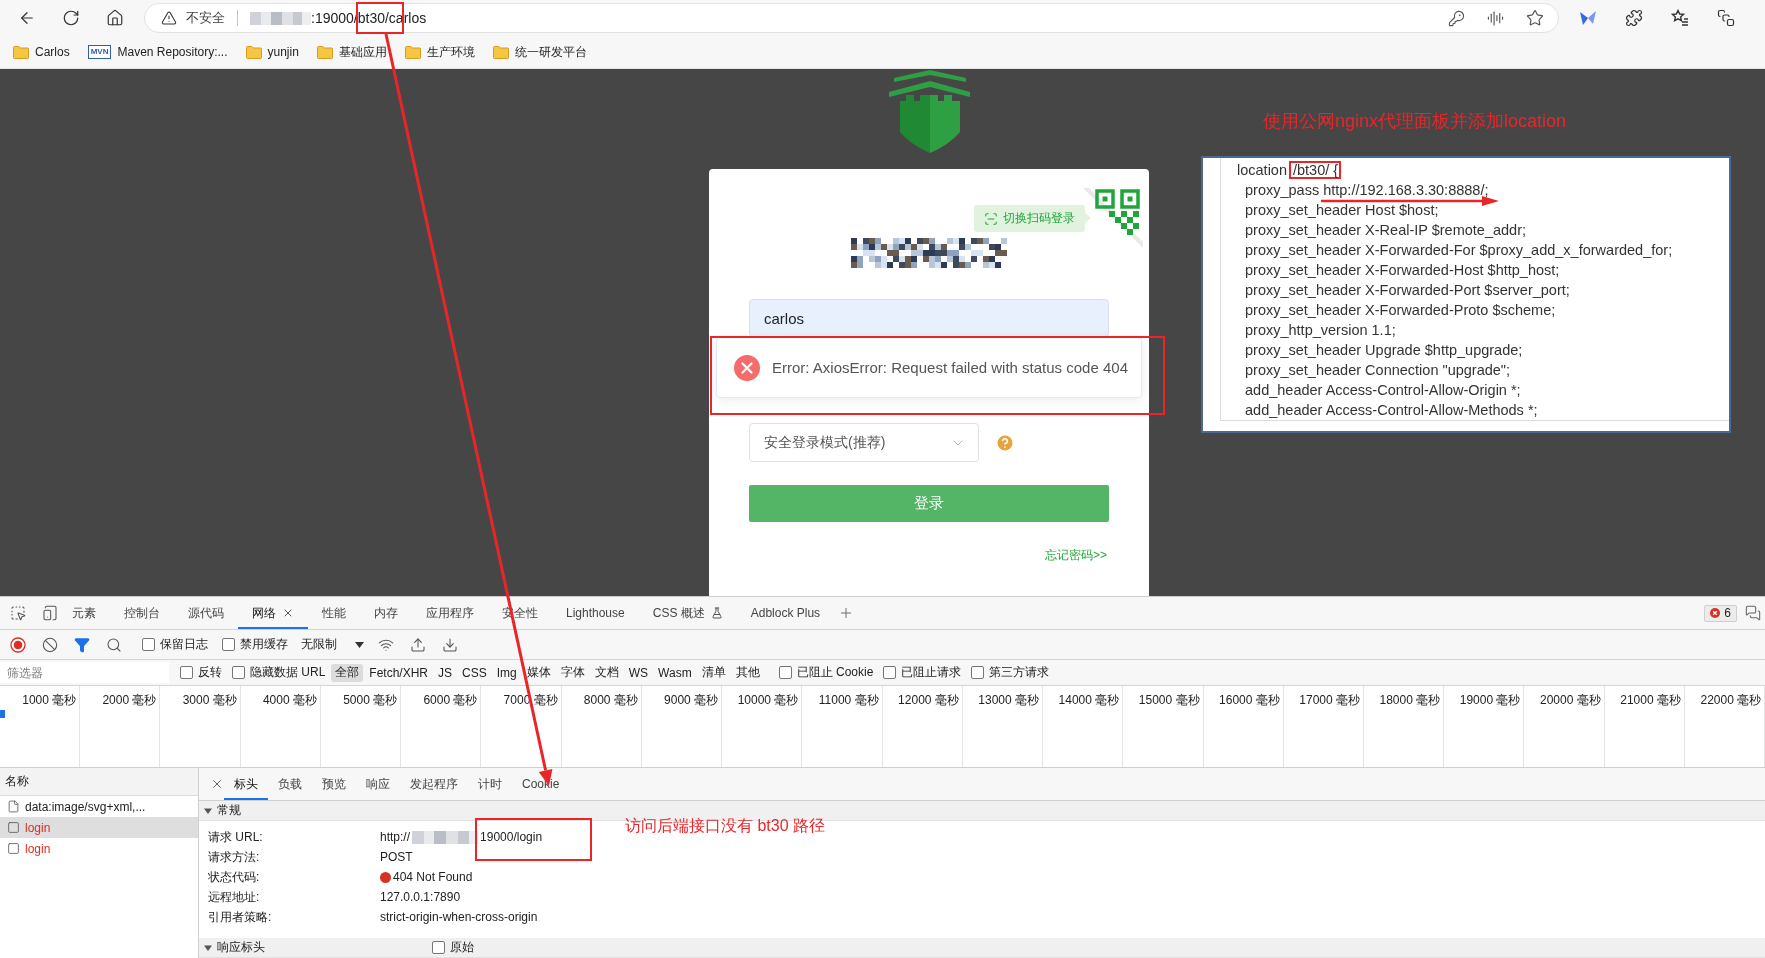 This screenshot has width=1765, height=958. I want to click on download-icon, so click(450, 644).